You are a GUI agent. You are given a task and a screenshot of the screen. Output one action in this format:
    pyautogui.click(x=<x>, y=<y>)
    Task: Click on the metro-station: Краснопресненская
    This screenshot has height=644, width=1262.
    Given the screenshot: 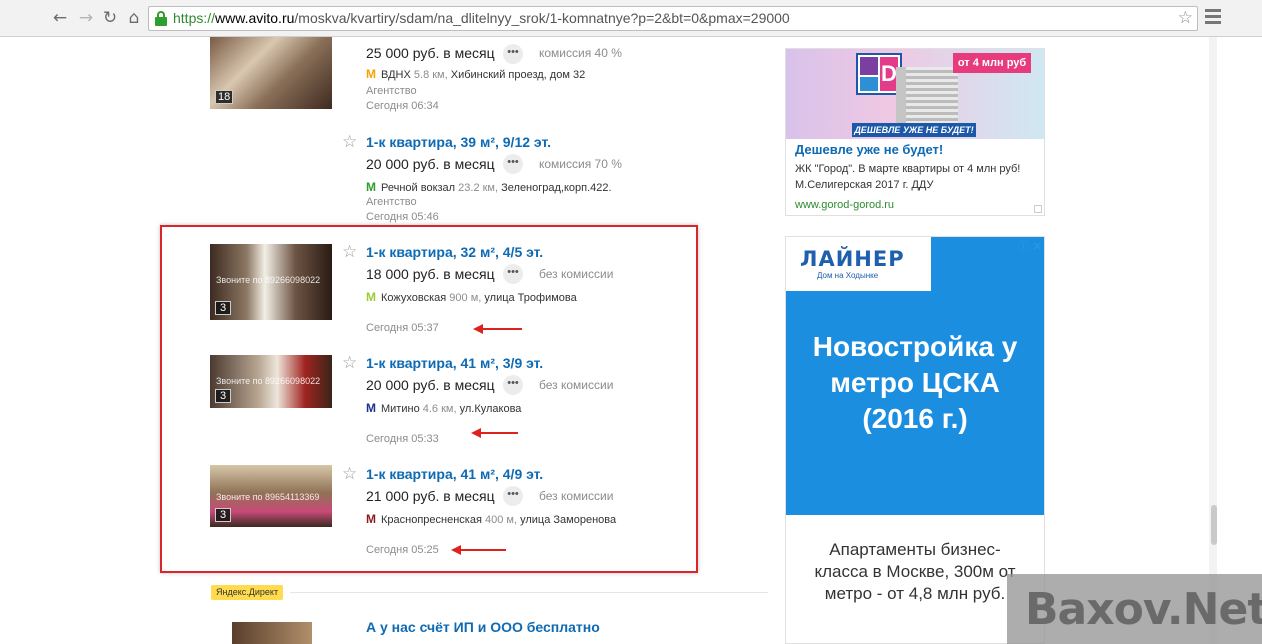 What is the action you would take?
    pyautogui.click(x=431, y=520)
    